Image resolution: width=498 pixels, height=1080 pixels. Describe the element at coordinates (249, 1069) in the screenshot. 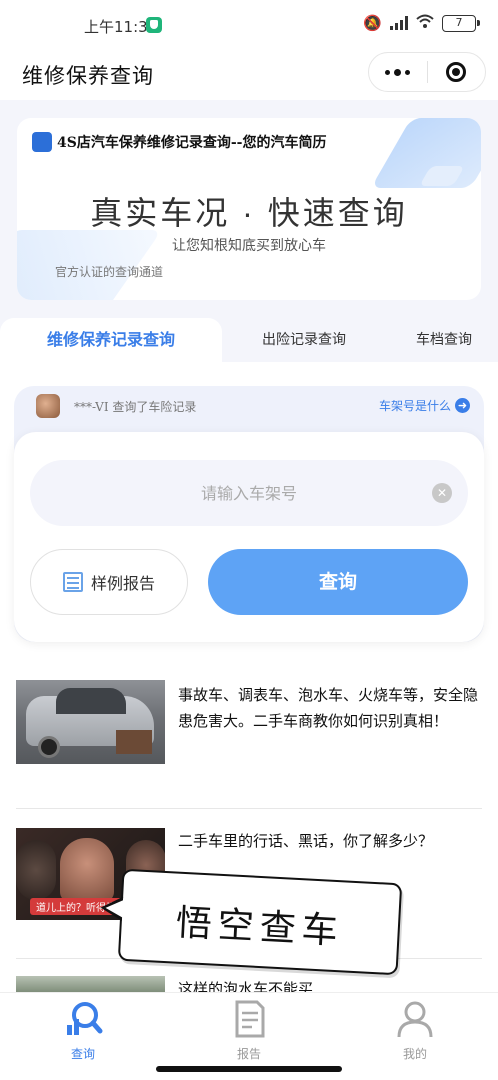

I see `home-indicator` at that location.